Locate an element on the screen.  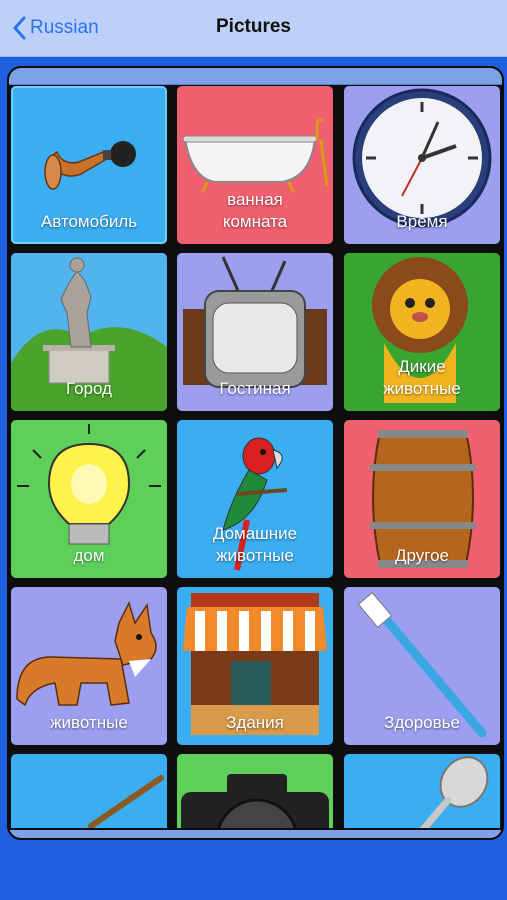
tile-avtomobil: Автомобиль is located at coordinates (89, 165).